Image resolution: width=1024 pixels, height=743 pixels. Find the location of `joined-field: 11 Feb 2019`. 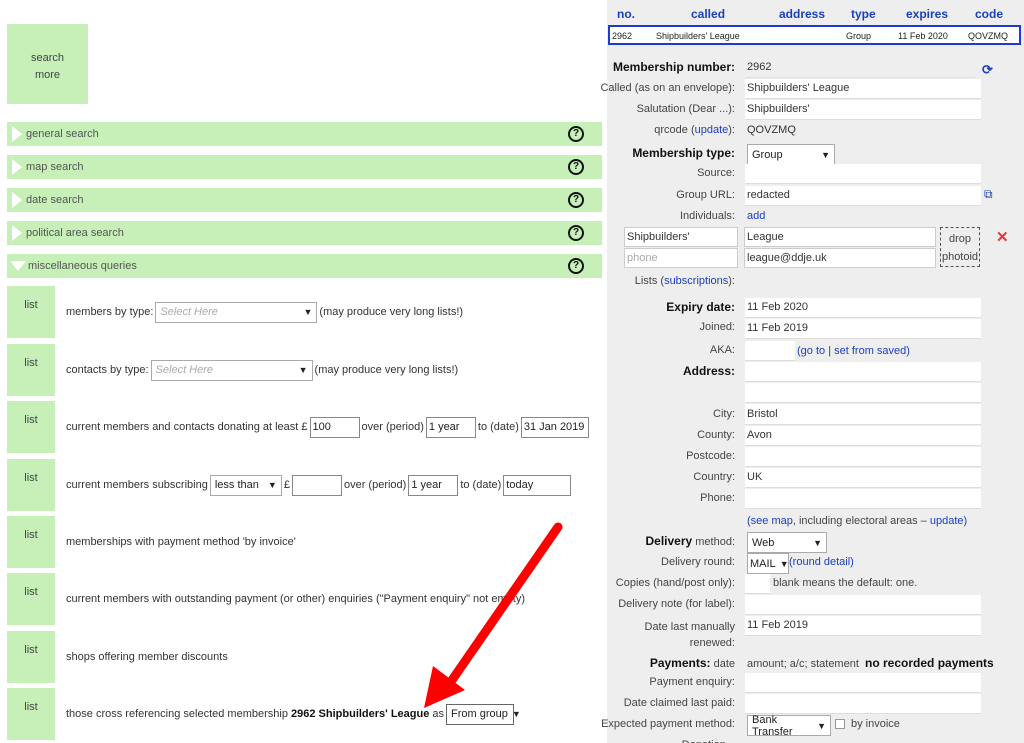

joined-field: 11 Feb 2019 is located at coordinates (863, 329).